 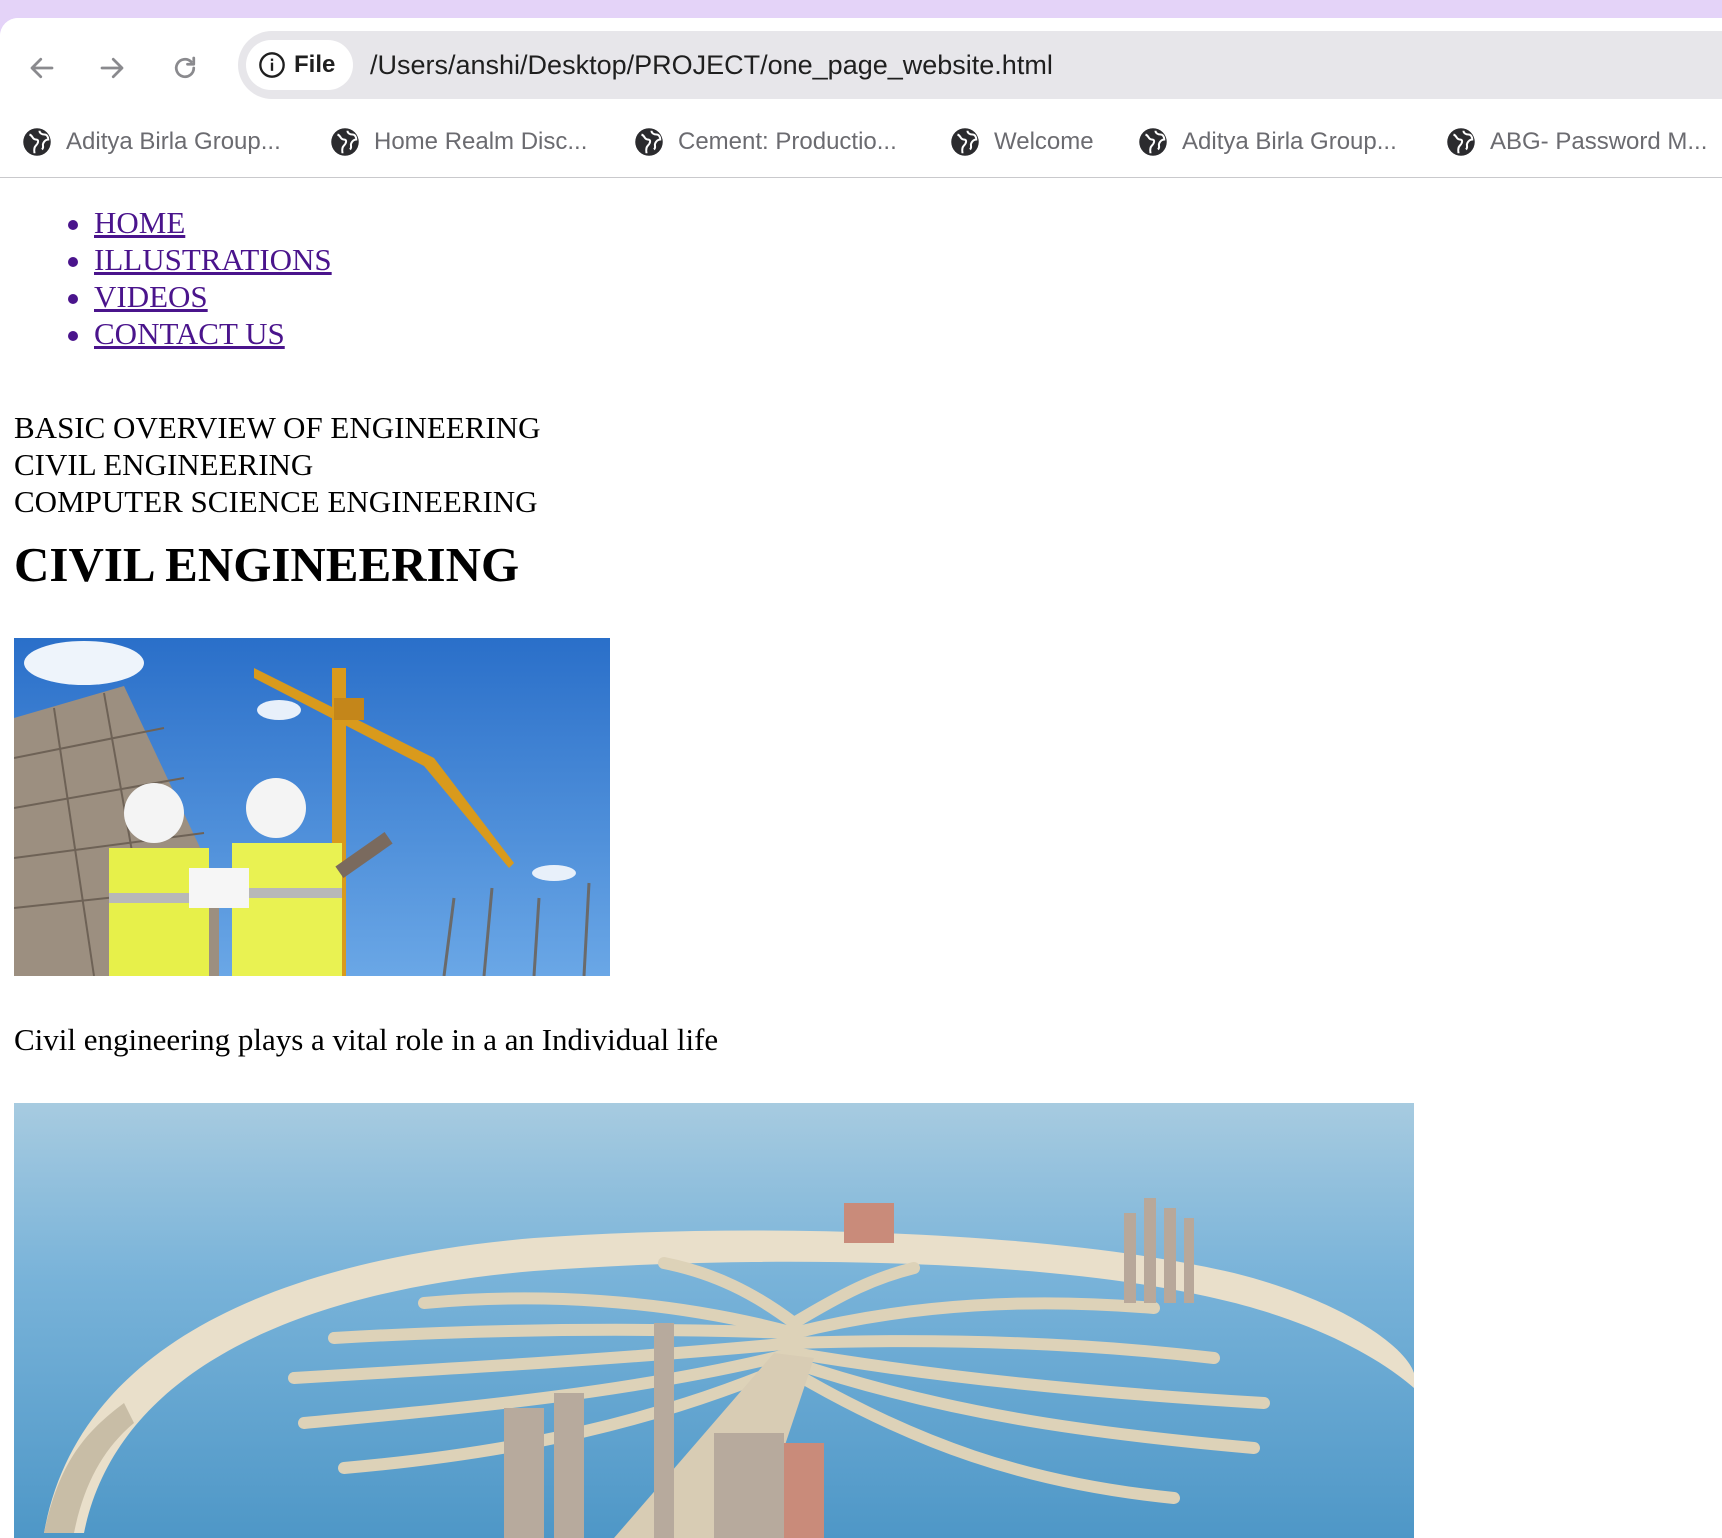 What do you see at coordinates (164, 464) in the screenshot?
I see `section-label-civil: CIVIL ENGINEERING` at bounding box center [164, 464].